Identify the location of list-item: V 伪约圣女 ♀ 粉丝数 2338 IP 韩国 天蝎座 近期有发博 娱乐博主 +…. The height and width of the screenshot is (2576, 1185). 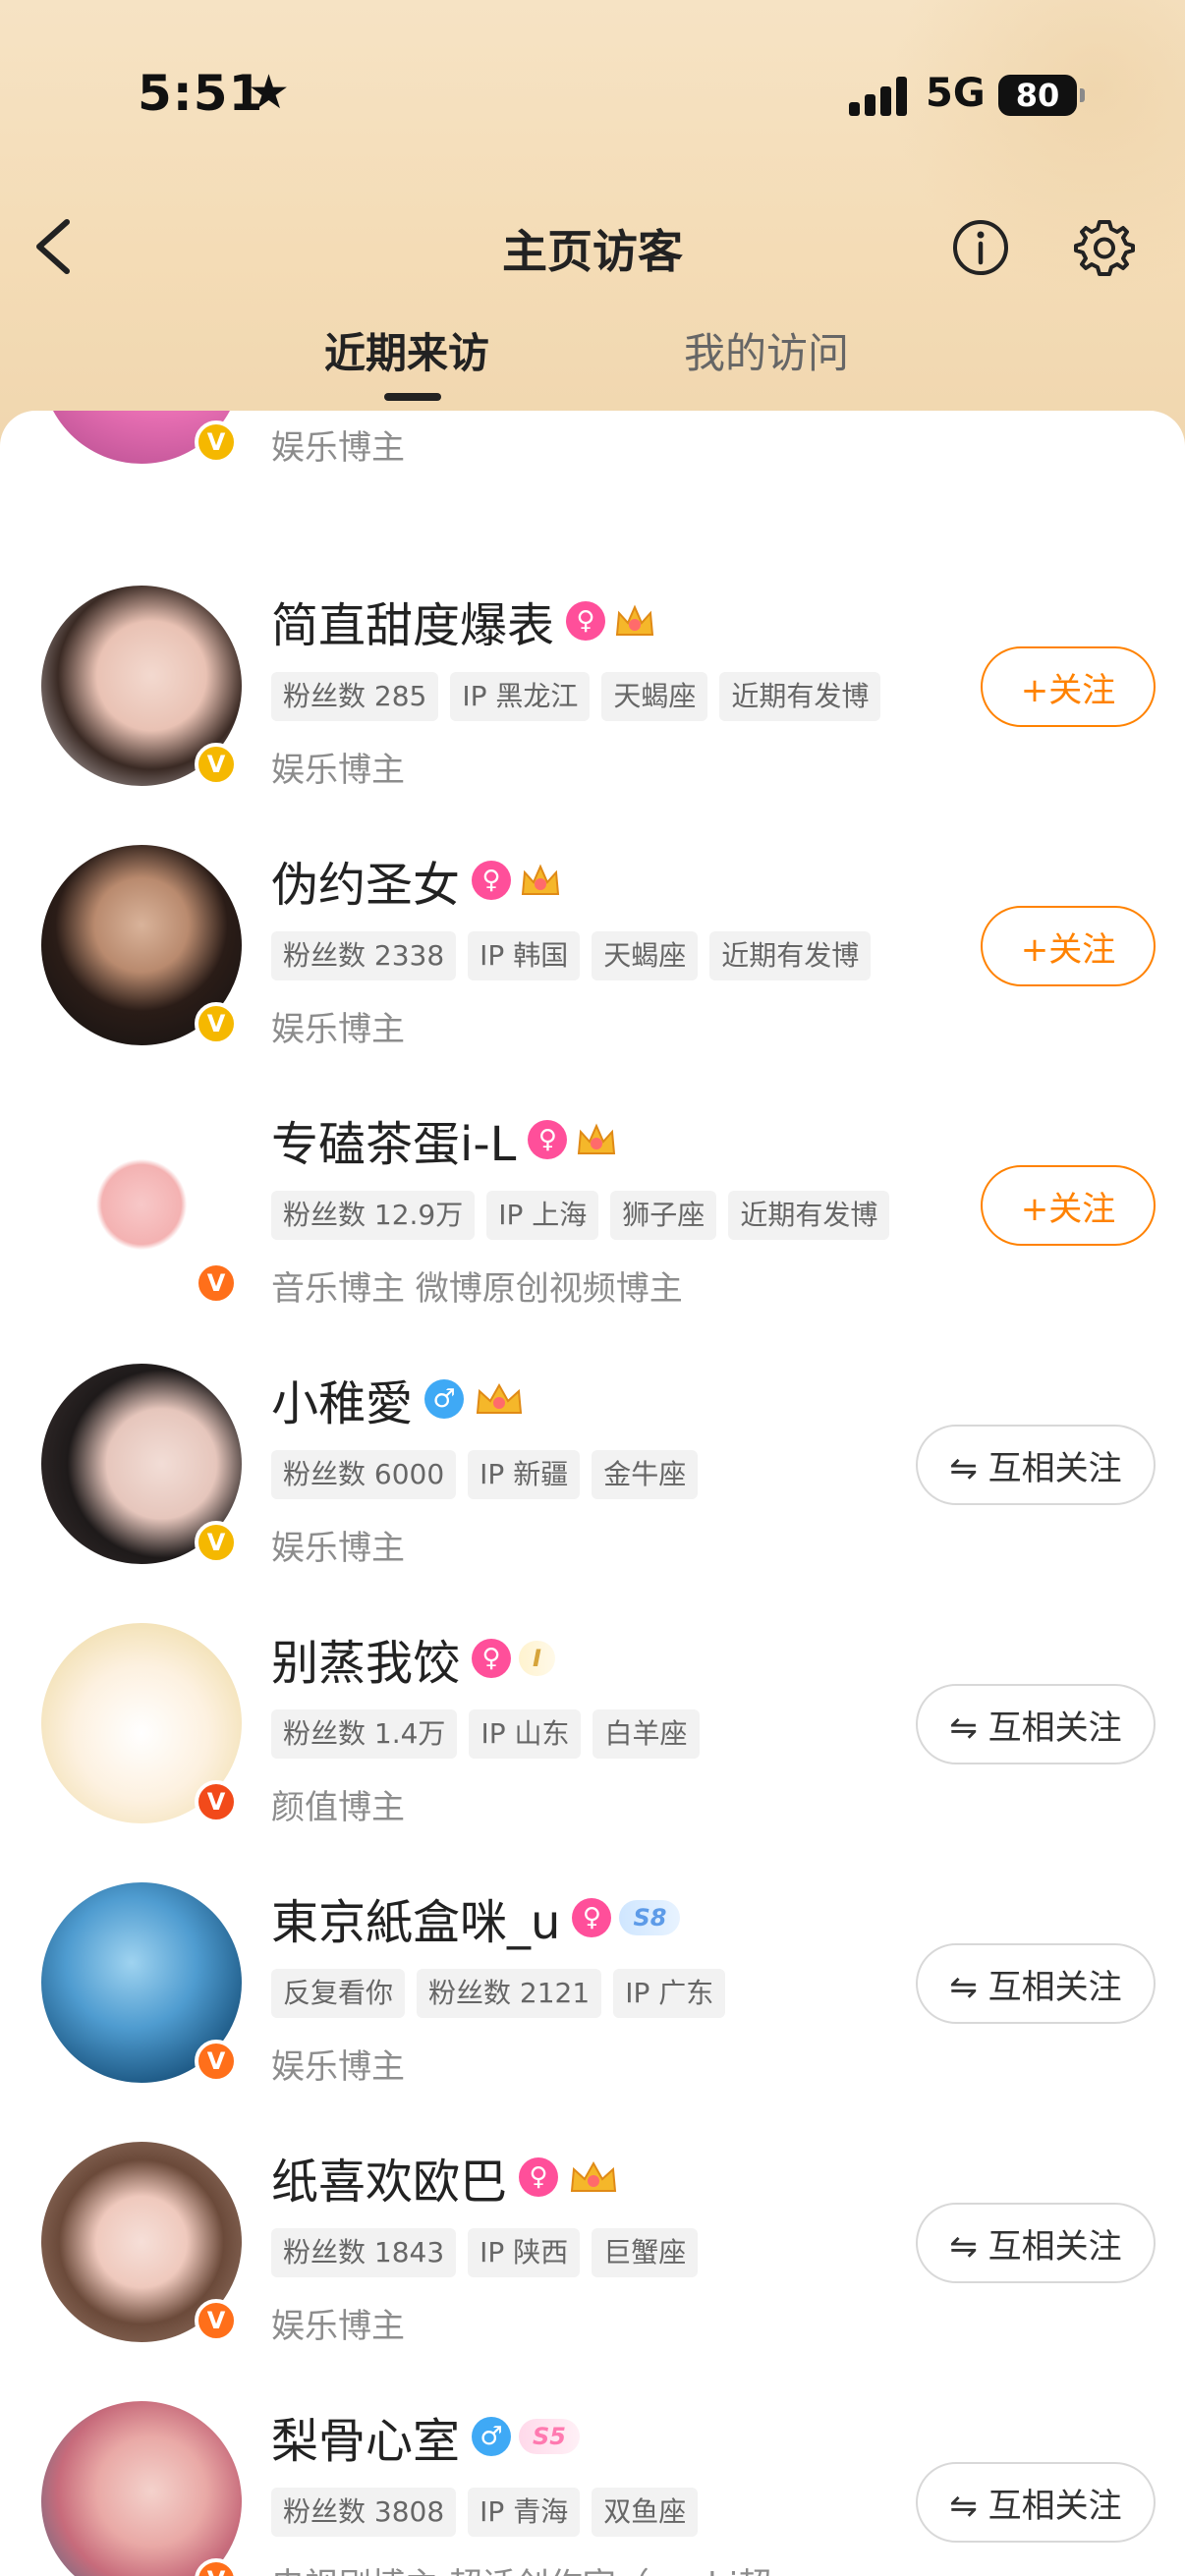
(592, 974).